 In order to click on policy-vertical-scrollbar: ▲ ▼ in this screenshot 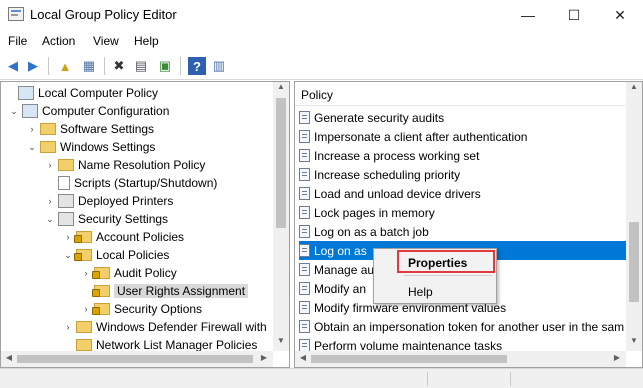, I will do `click(634, 216)`.